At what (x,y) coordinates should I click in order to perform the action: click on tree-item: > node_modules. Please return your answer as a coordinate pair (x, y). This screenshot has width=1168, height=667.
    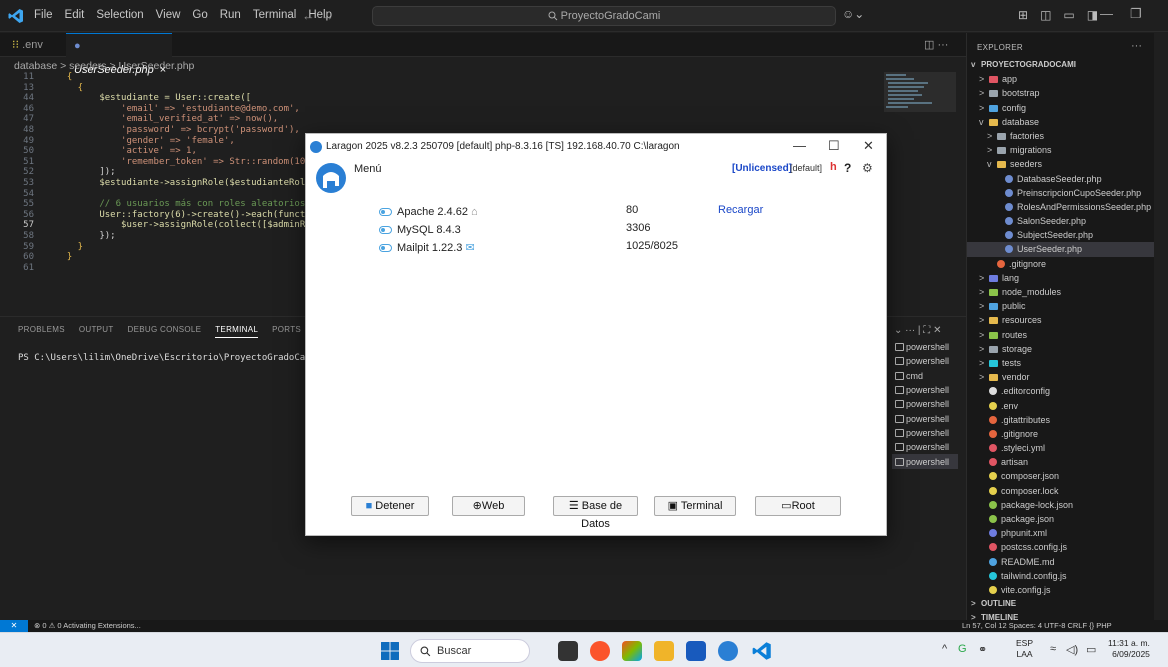
    Looking at the image, I should click on (1061, 292).